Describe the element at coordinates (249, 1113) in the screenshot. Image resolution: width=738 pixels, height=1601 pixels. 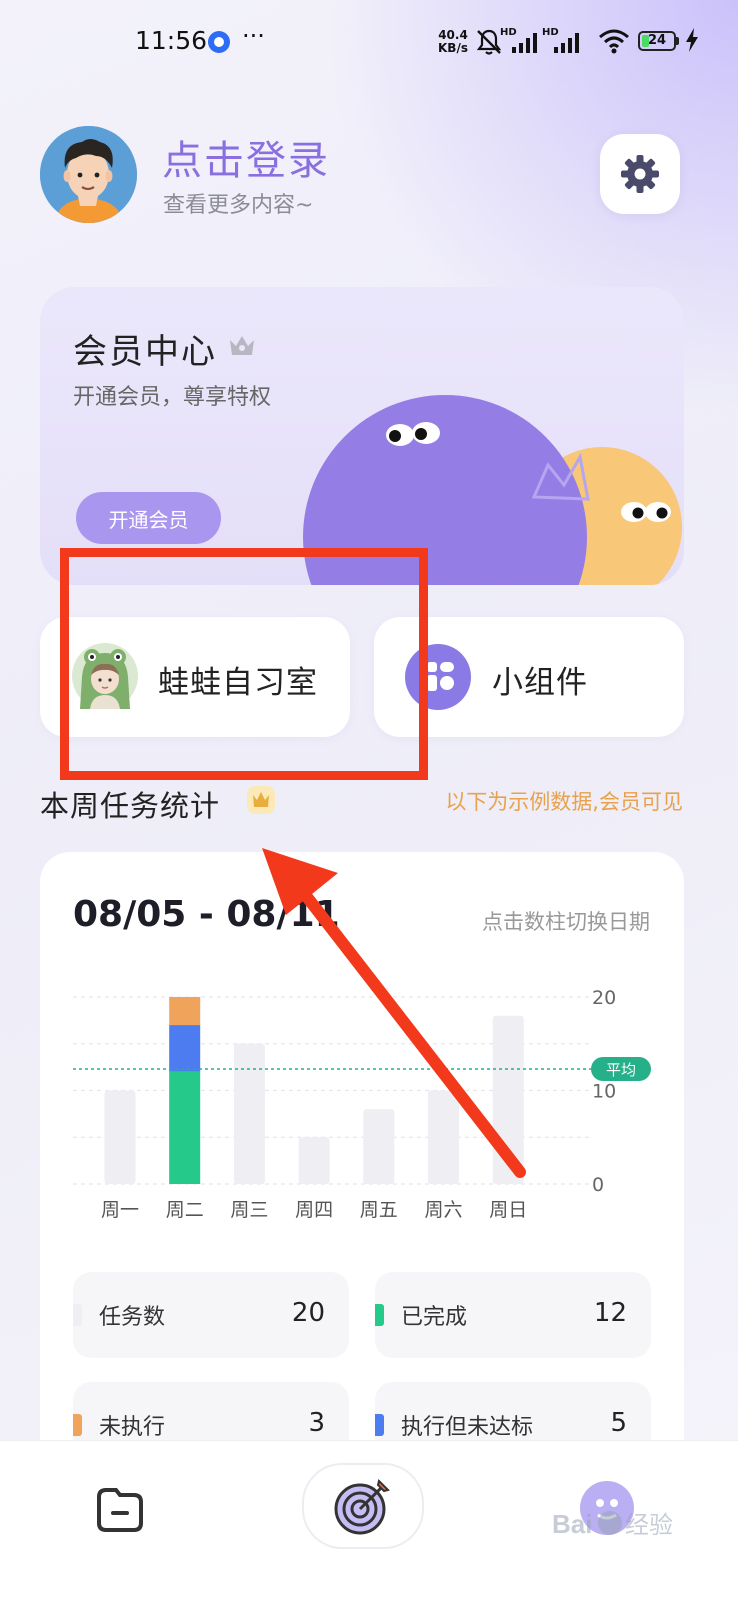
I see `bar-周三` at that location.